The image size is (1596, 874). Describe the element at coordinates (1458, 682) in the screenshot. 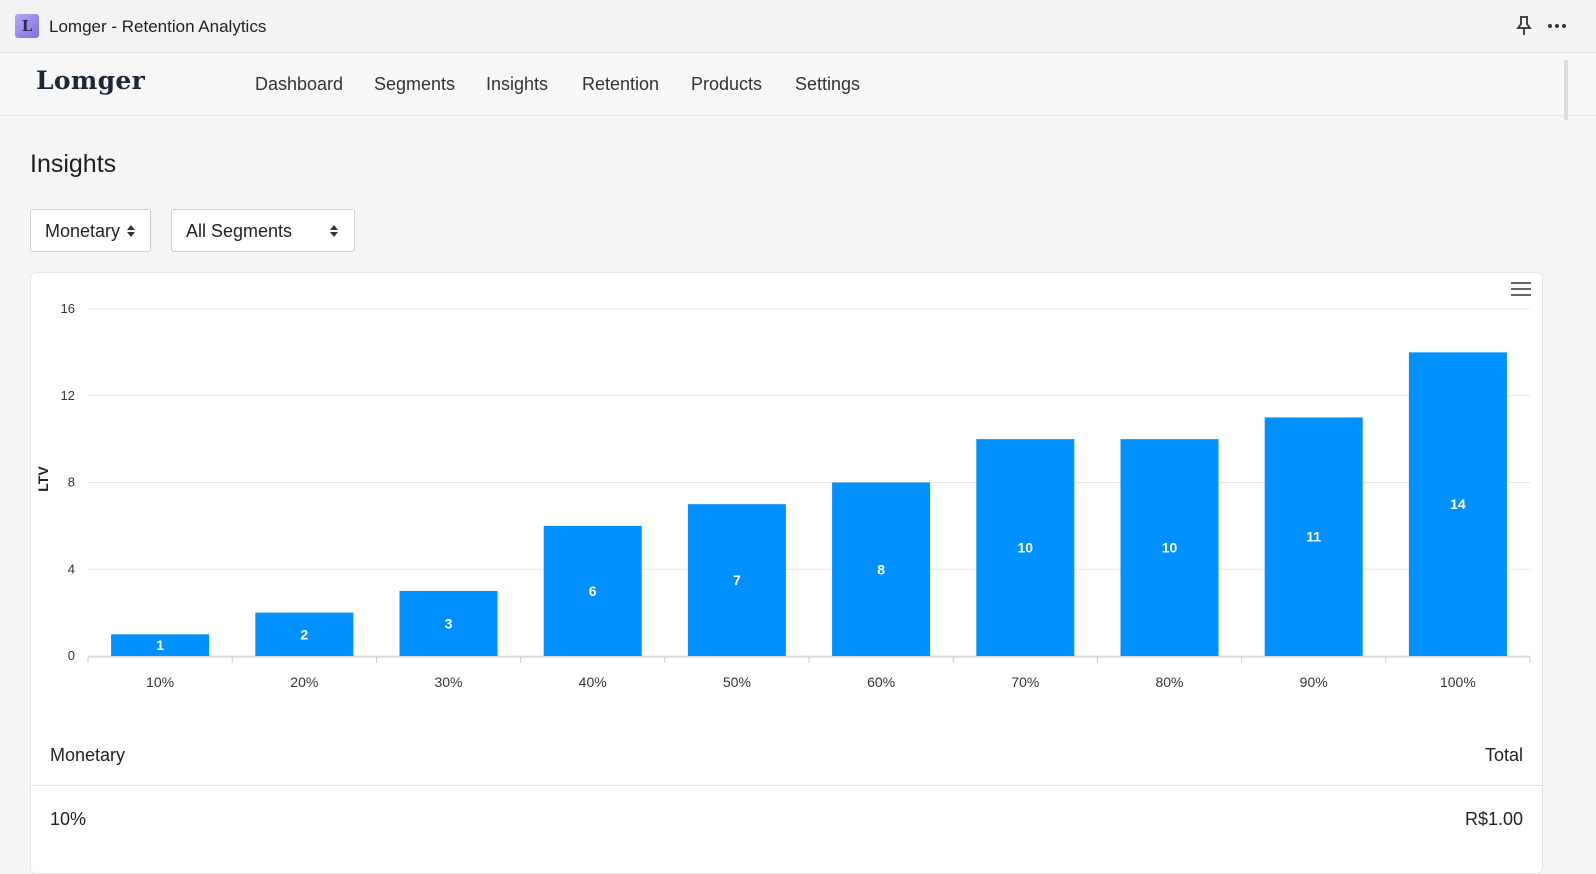

I see `x-tick-label: 100%` at that location.